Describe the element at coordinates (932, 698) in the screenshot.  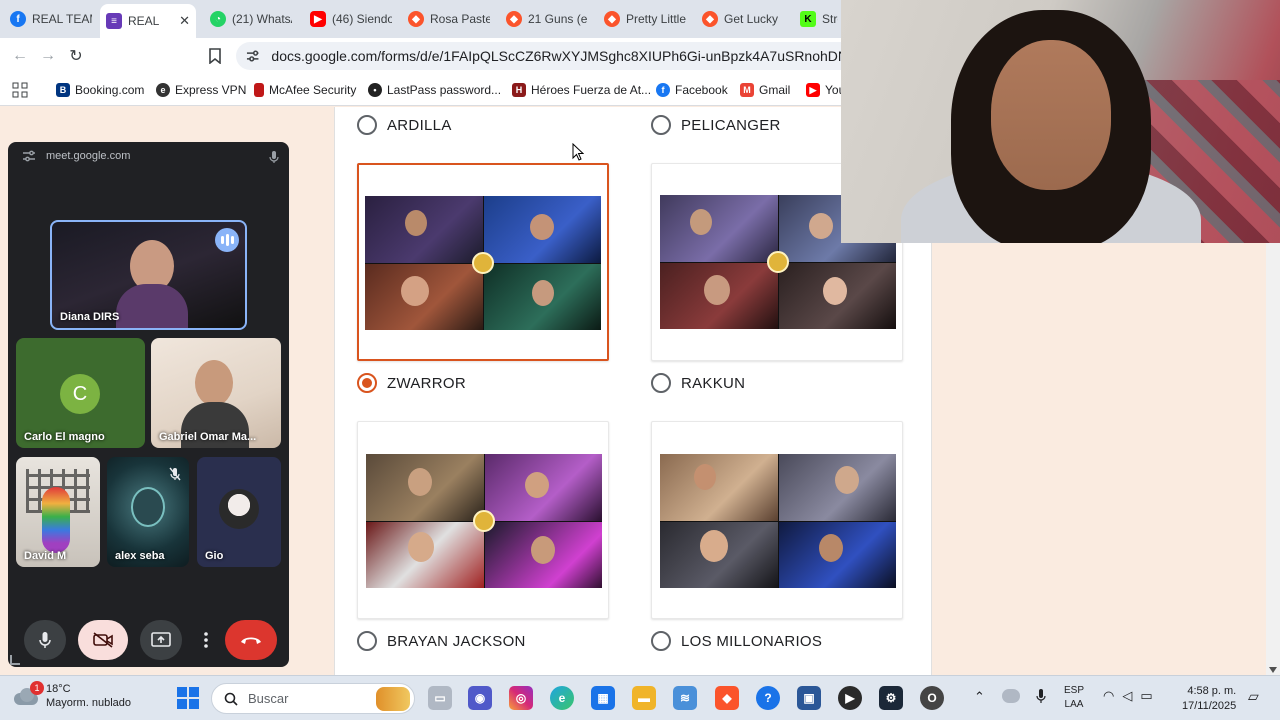
I see `opera-gx-button: O` at that location.